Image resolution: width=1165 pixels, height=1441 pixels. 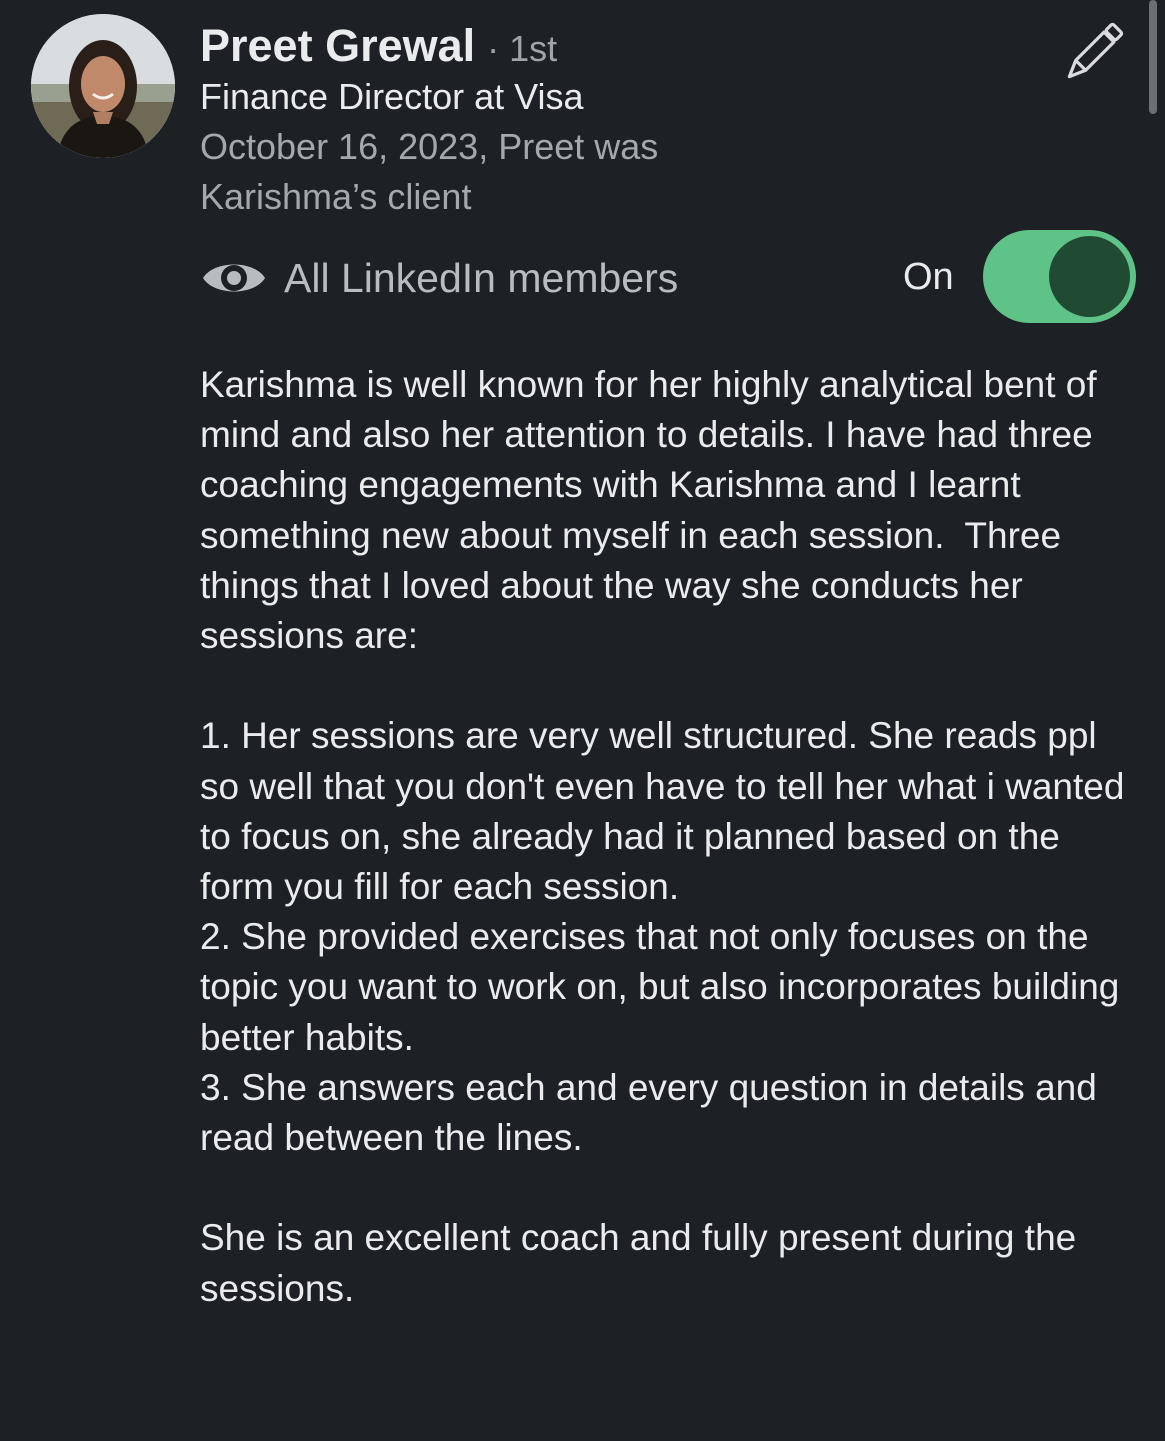 What do you see at coordinates (234, 278) in the screenshot?
I see `eye-icon` at bounding box center [234, 278].